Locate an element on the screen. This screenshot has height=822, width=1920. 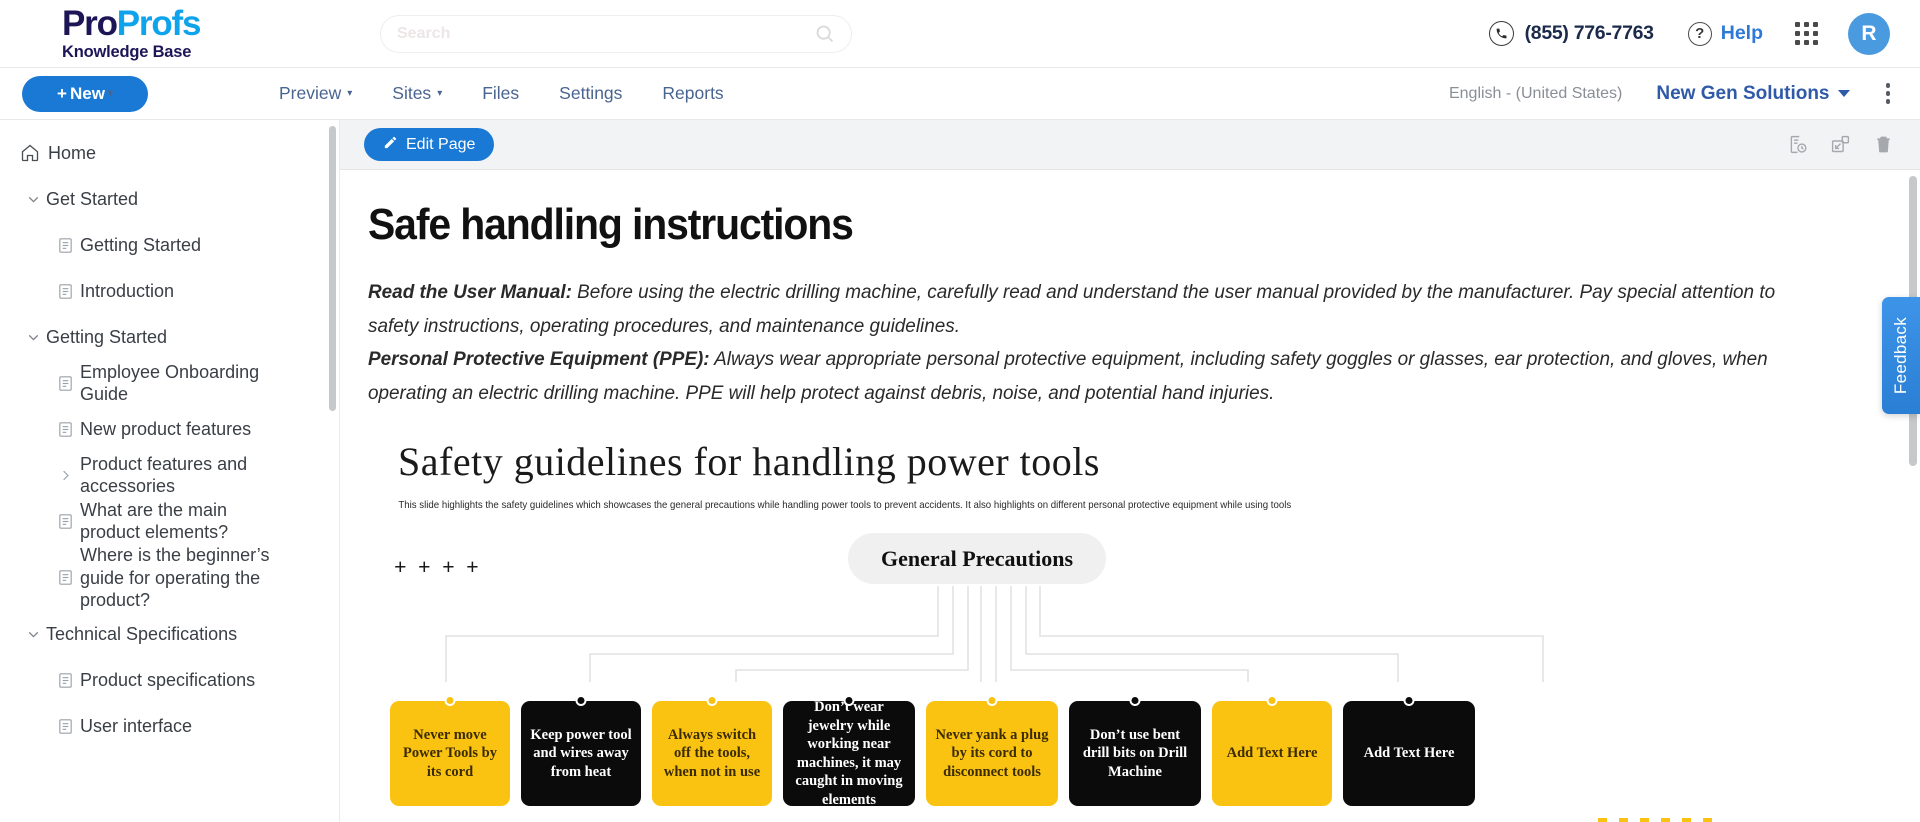
sidebar-item-getting-started: Getting Started is located at coordinates (169, 245).